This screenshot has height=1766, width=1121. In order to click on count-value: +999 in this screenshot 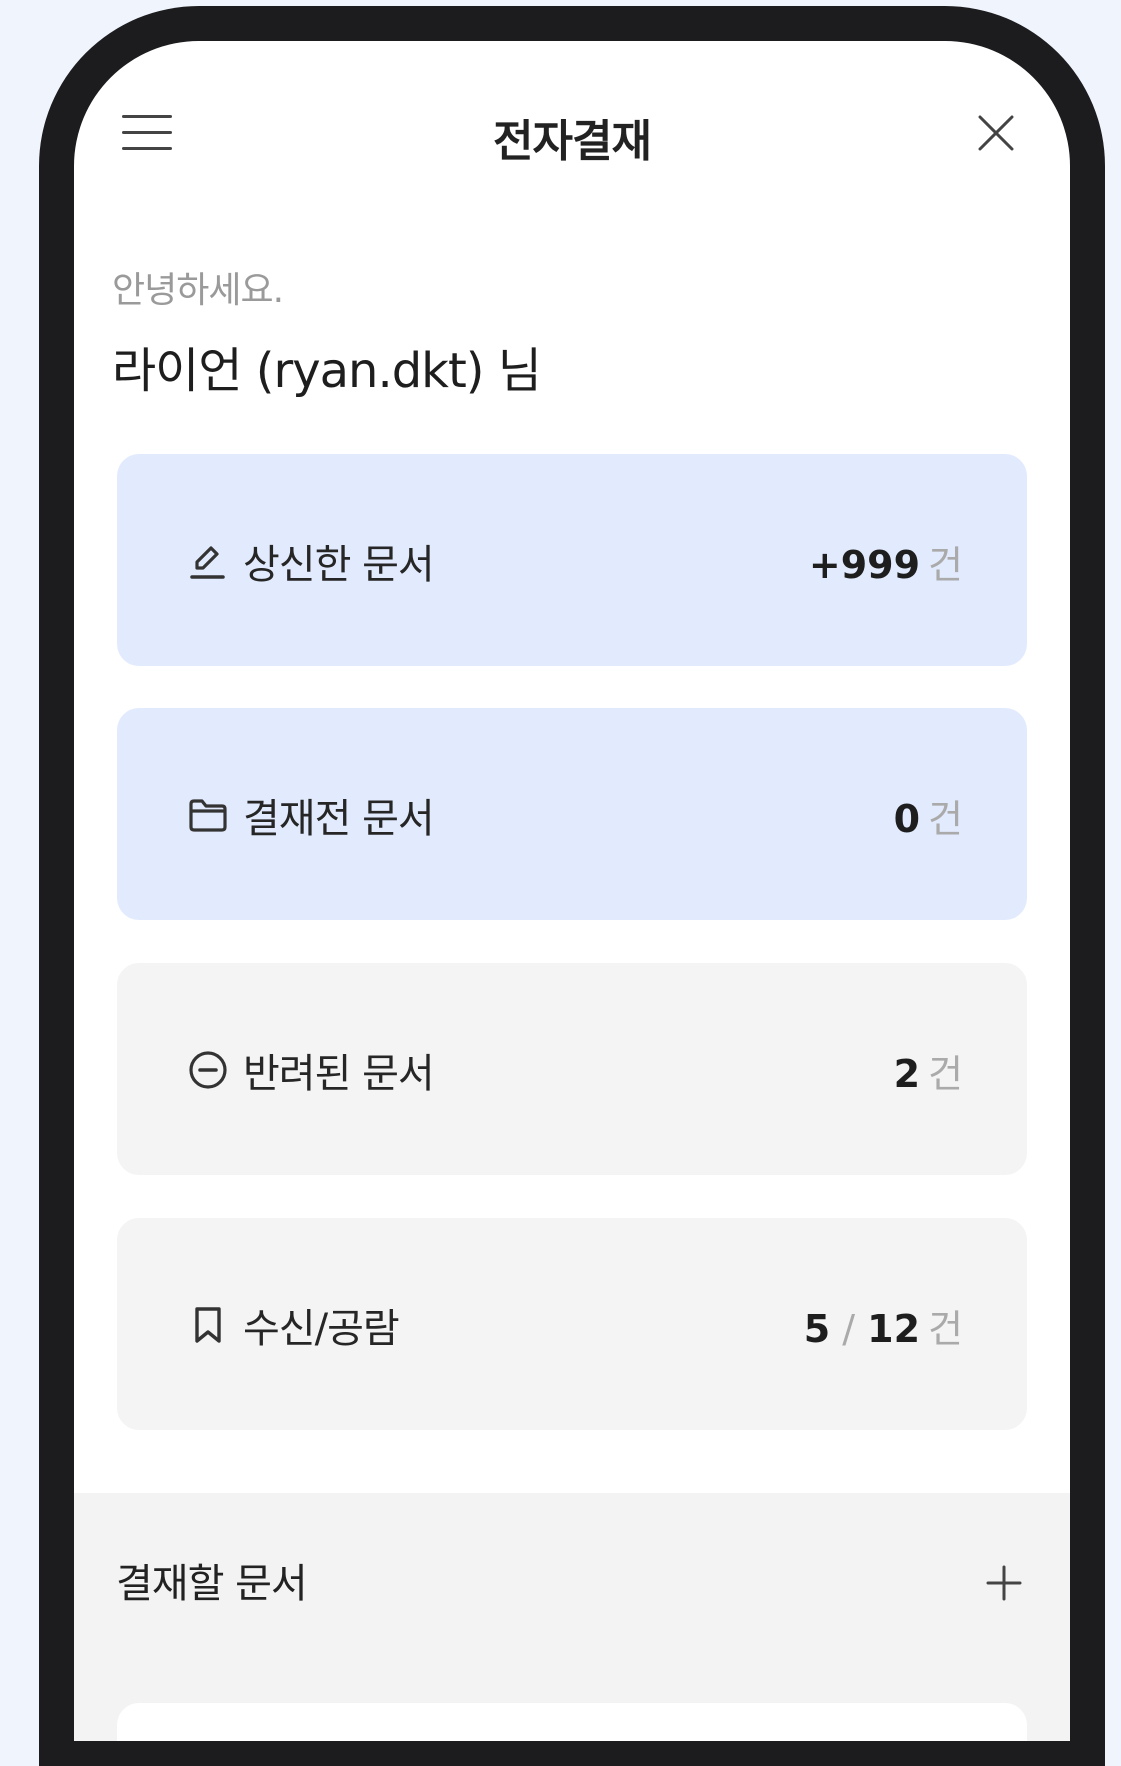, I will do `click(864, 565)`.